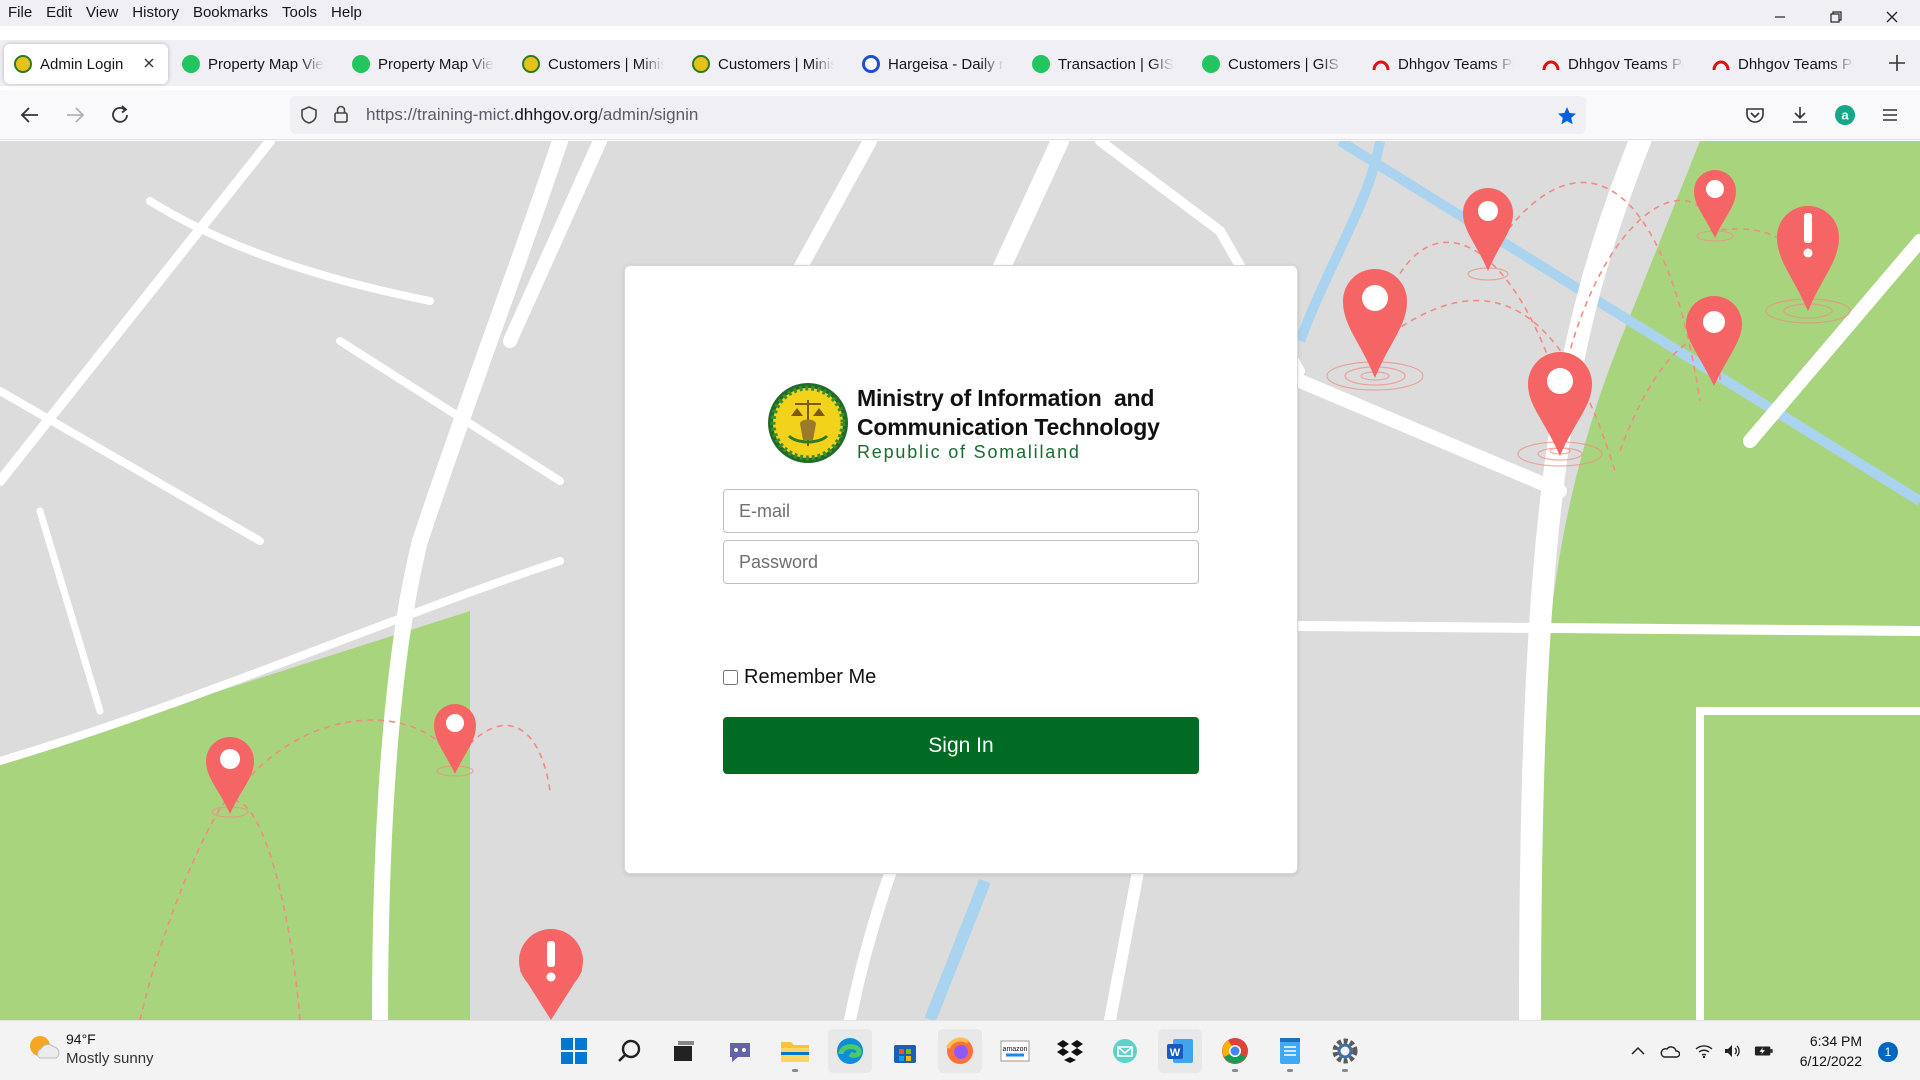 The height and width of the screenshot is (1080, 1920). I want to click on search-button, so click(630, 1051).